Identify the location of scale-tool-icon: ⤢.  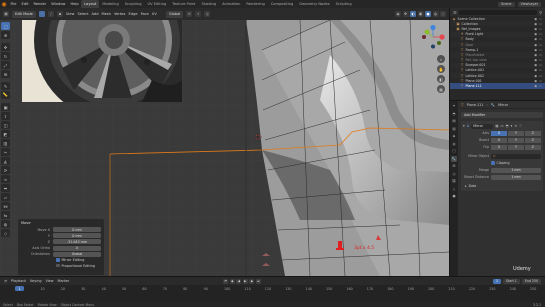
(5, 65).